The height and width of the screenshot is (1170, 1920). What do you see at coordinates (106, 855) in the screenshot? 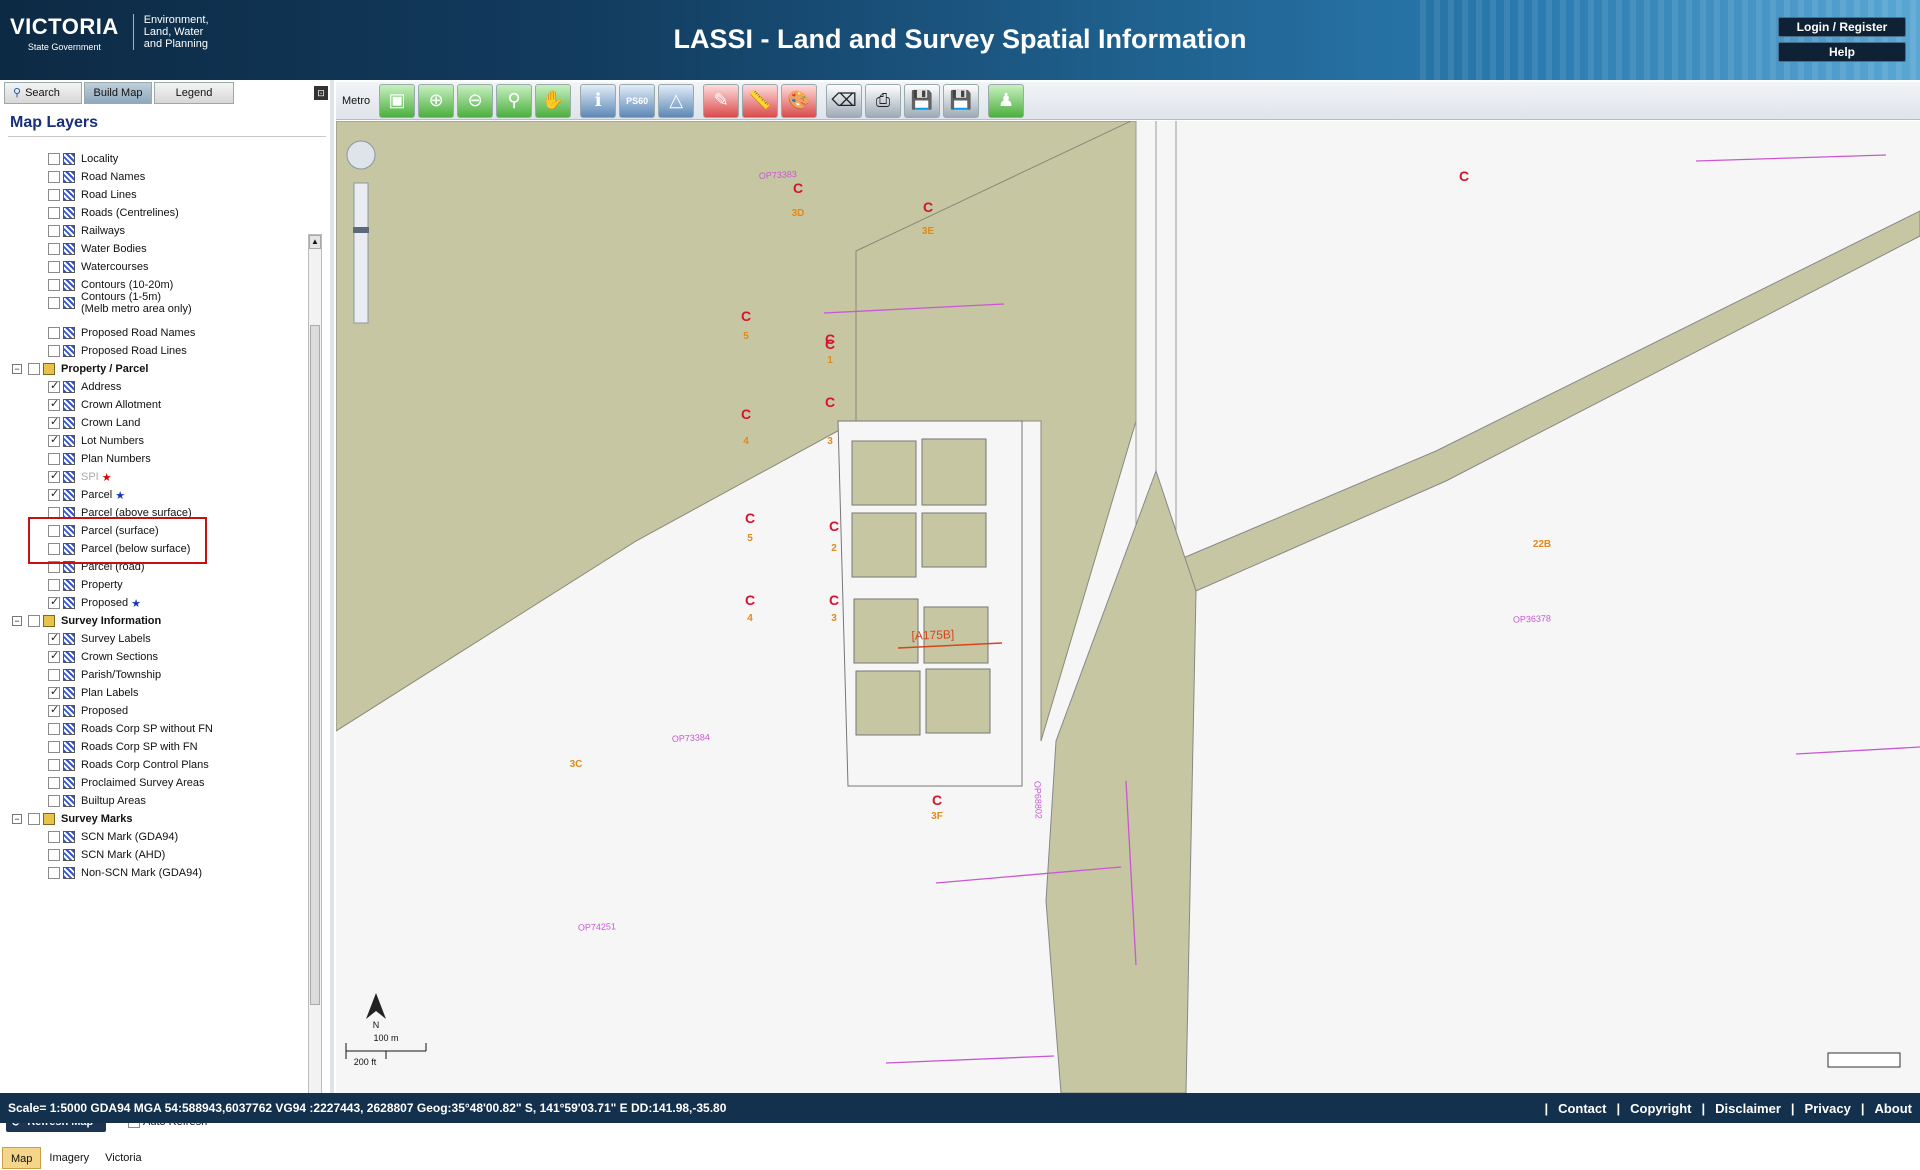
I see `layer-item: SCN Mark (AHD)` at bounding box center [106, 855].